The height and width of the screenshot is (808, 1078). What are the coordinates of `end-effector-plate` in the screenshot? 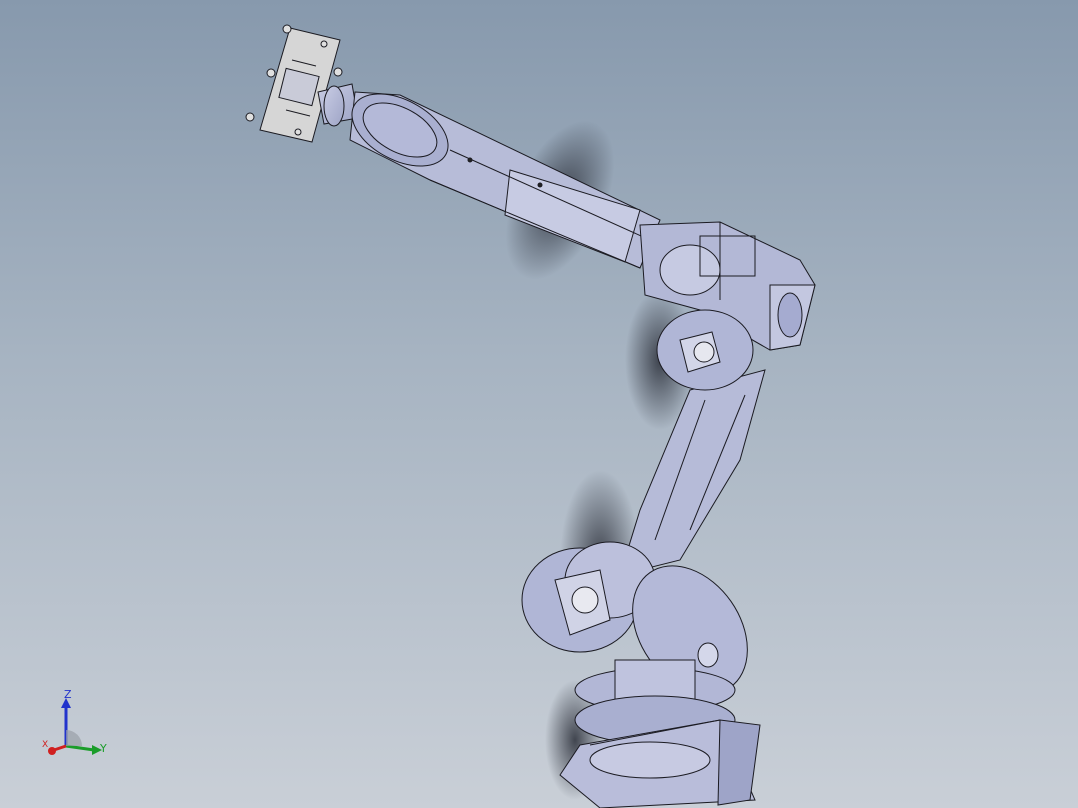 It's located at (294, 83).